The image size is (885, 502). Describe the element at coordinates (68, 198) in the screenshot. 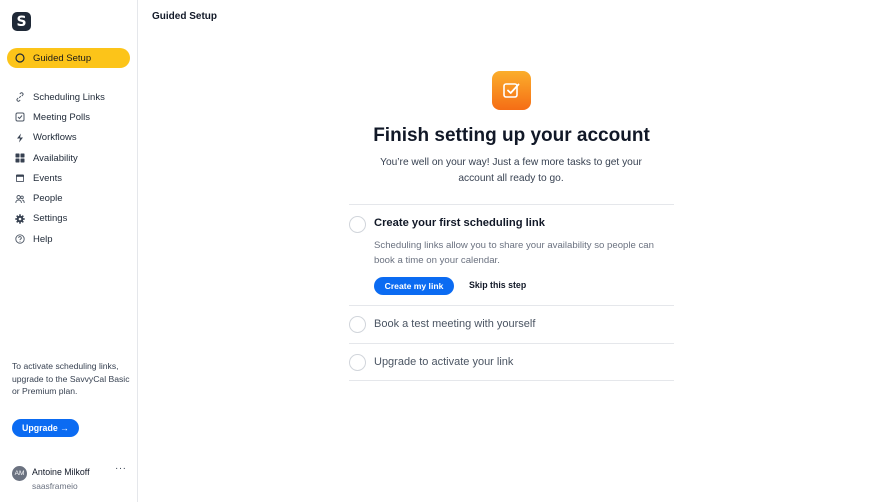

I see `sidebar-item-people: People` at that location.